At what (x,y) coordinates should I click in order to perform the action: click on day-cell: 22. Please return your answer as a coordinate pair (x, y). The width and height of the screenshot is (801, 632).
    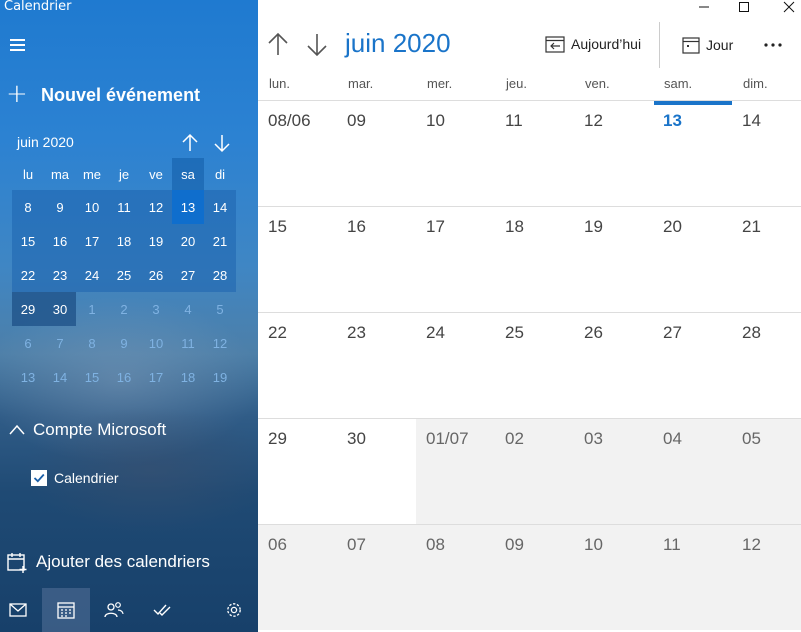
    Looking at the image, I should click on (297, 365).